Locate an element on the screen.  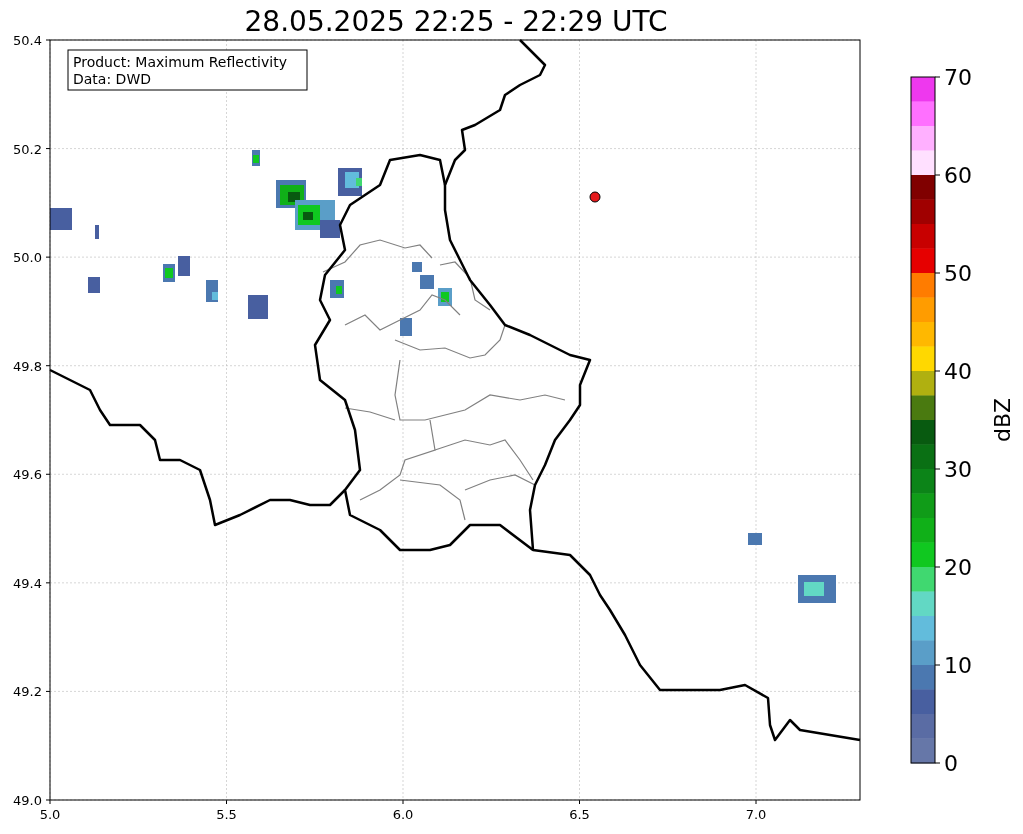
legend-text: Data: DWD is located at coordinates (112, 79).